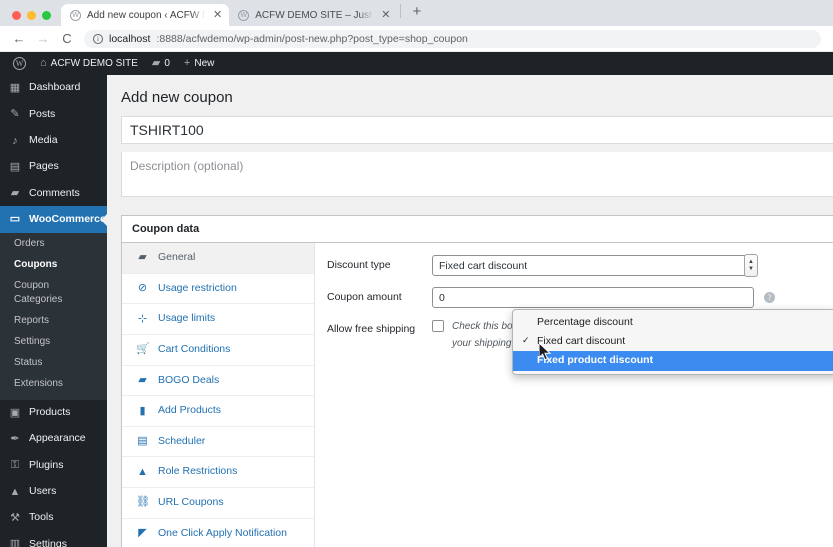 The image size is (833, 547). I want to click on sidebar-item-tools: ⚒ Tools, so click(53, 518).